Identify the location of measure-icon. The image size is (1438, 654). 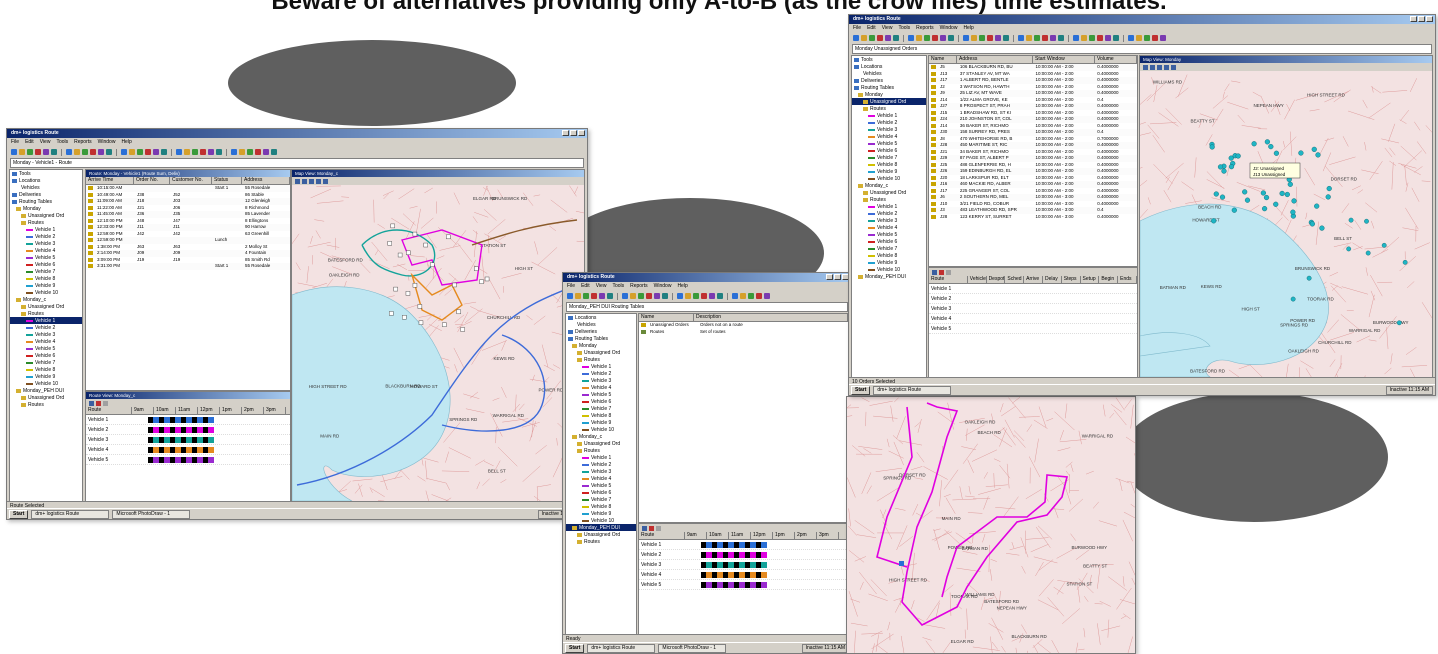
(1166, 67).